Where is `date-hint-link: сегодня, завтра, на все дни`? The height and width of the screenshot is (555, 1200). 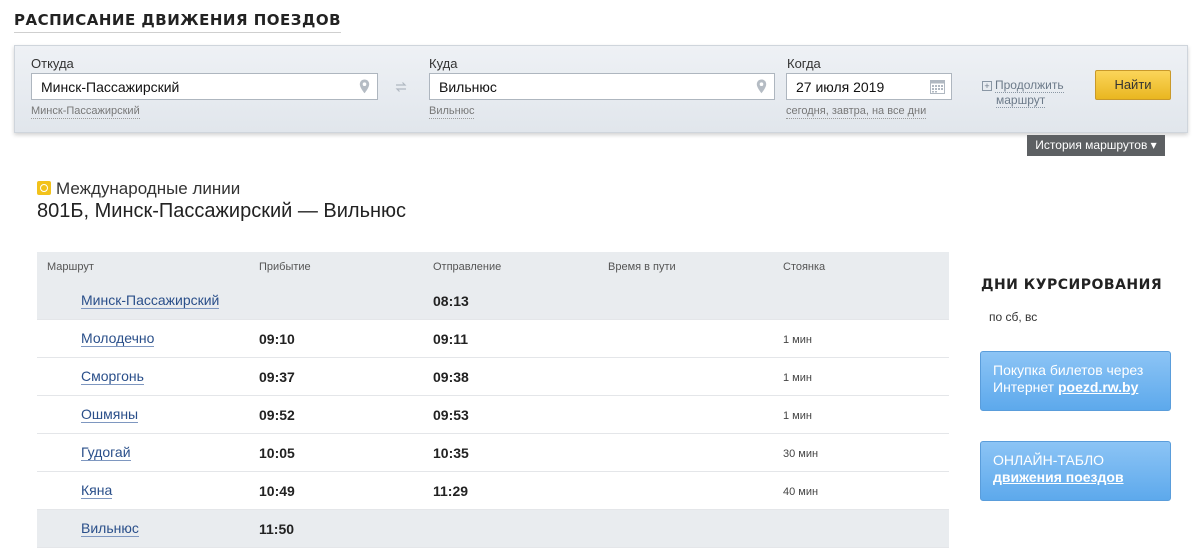 date-hint-link: сегодня, завтра, на все дни is located at coordinates (856, 112).